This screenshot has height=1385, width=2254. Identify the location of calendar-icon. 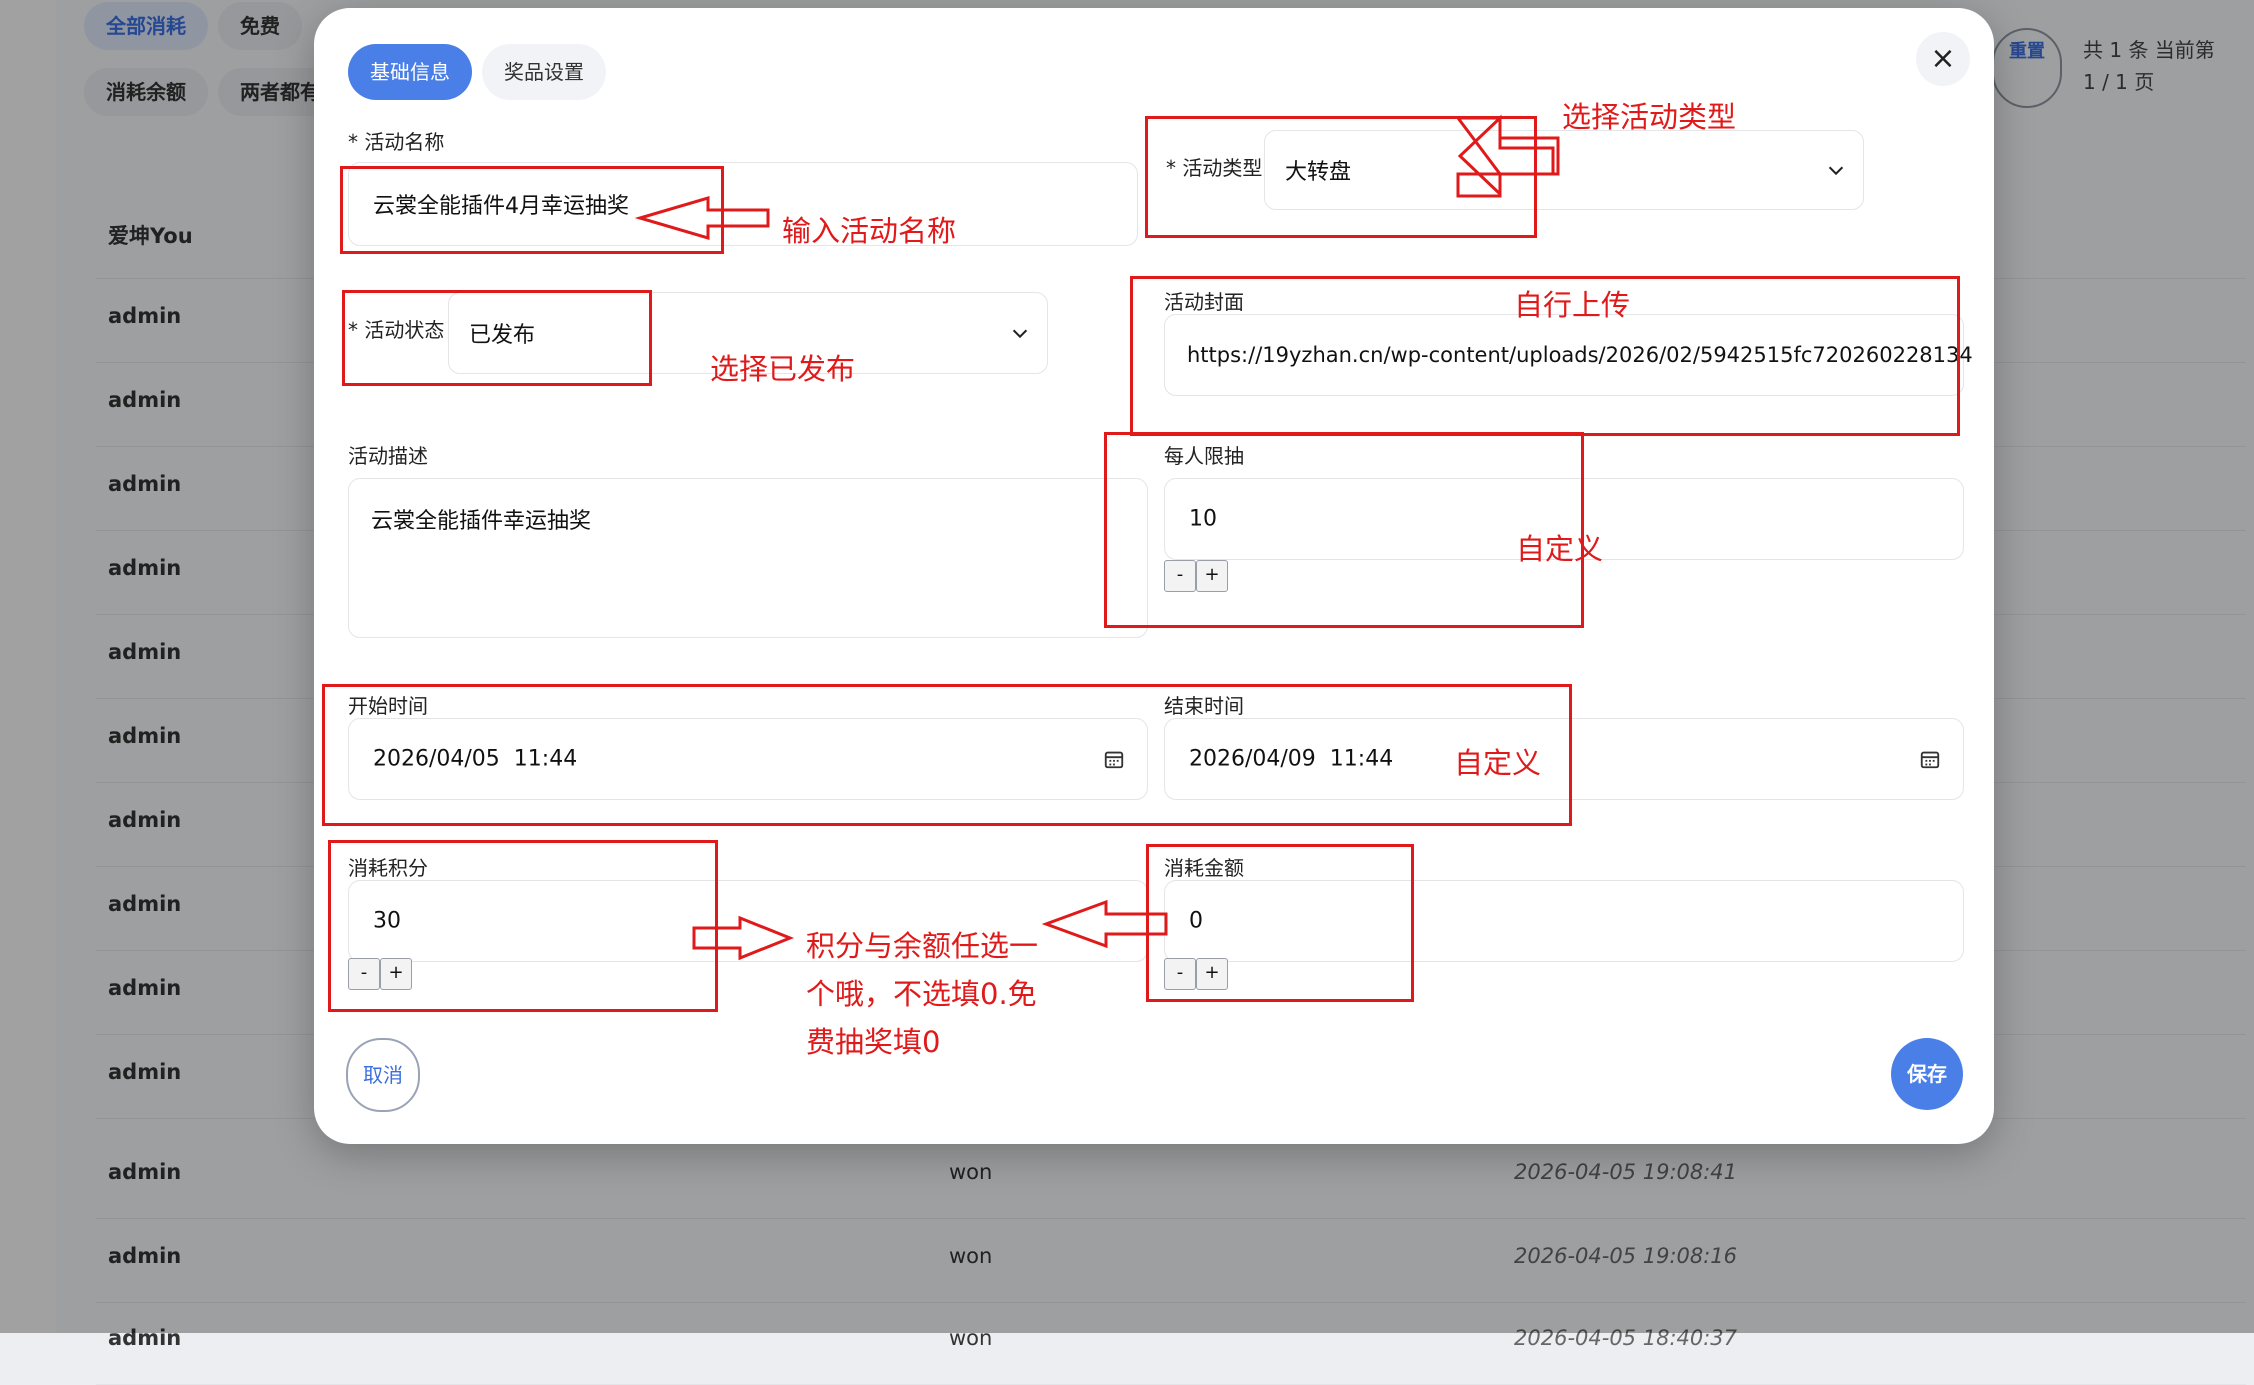
(1930, 759).